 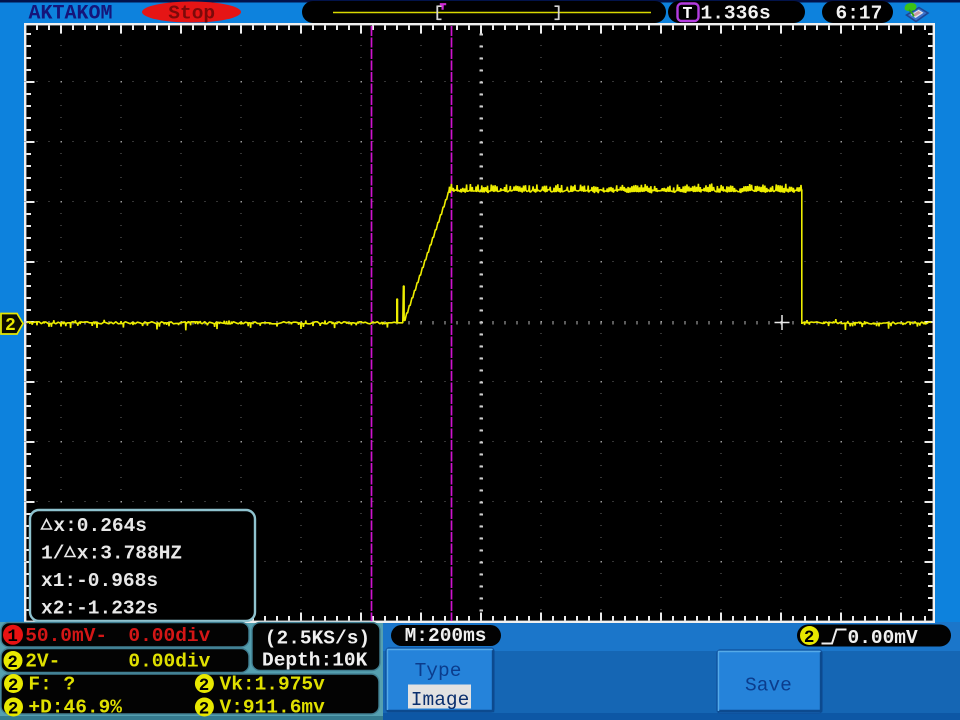 What do you see at coordinates (66, 636) in the screenshot?
I see `svg-text: 50.0mV-` at bounding box center [66, 636].